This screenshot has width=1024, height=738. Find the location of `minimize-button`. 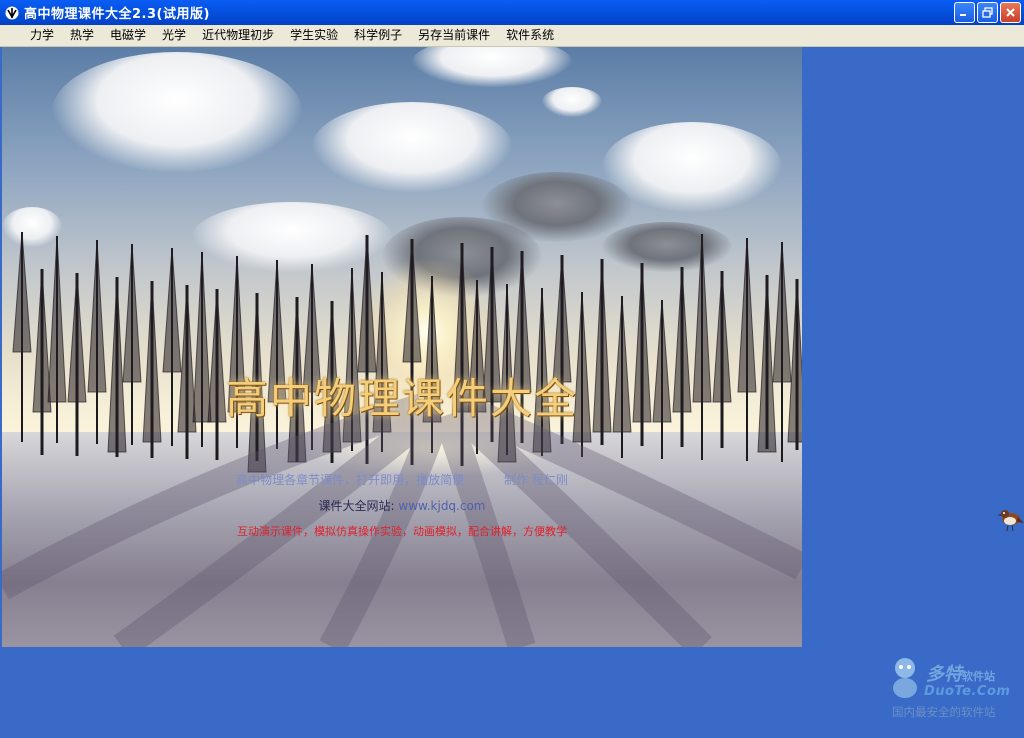

minimize-button is located at coordinates (964, 12).